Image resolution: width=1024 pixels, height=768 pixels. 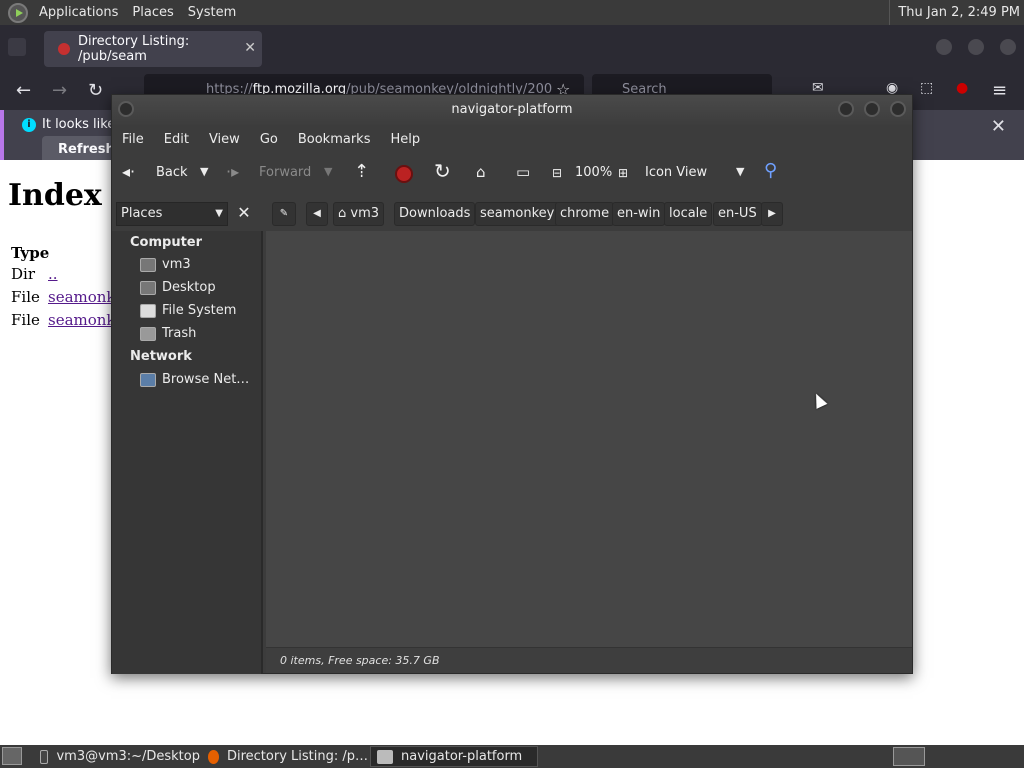 What do you see at coordinates (148, 379) in the screenshot?
I see `network-icon` at bounding box center [148, 379].